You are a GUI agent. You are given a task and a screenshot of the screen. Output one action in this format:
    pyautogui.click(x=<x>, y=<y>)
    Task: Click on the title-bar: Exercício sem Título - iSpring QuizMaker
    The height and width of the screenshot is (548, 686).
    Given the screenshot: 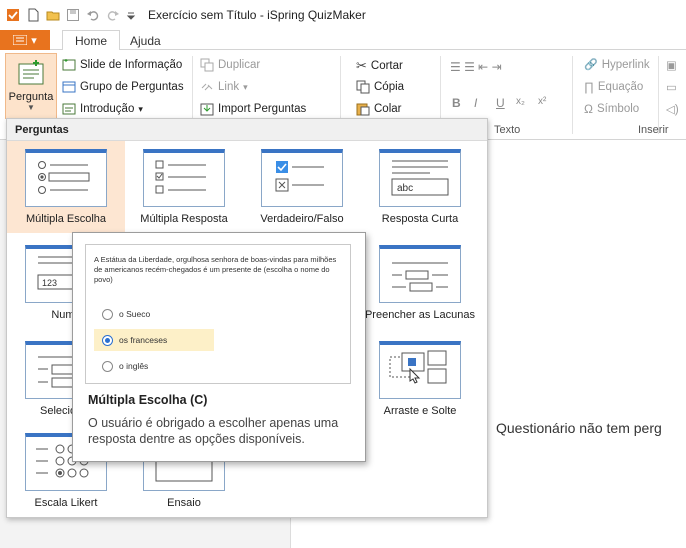 What is the action you would take?
    pyautogui.click(x=343, y=15)
    